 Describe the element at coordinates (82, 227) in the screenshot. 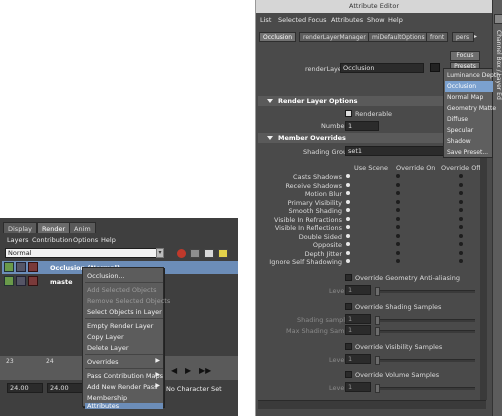

I see `tab-anim: Anim` at that location.